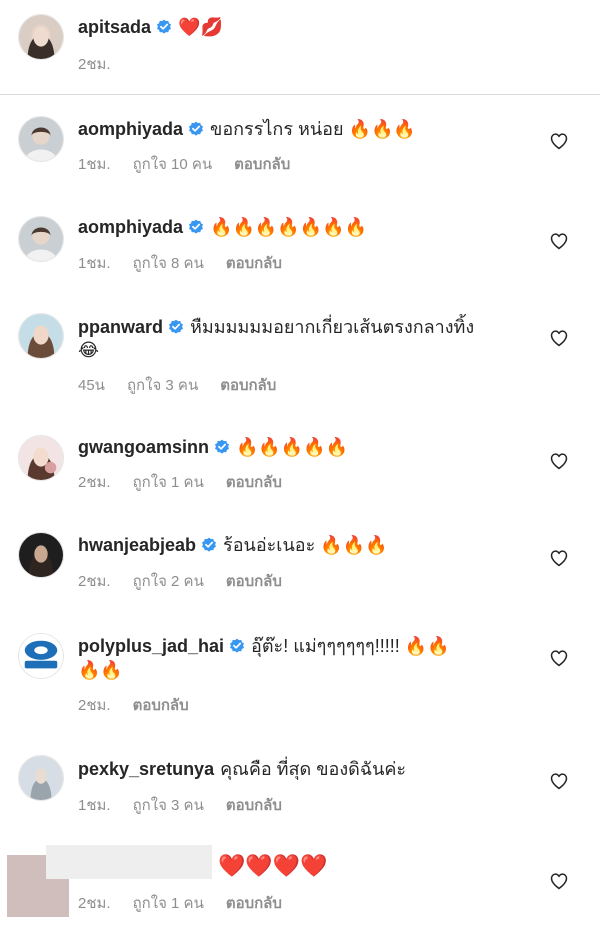 This screenshot has width=600, height=941. I want to click on comment-meta: 1ชม. ถูกใจ 8 คน ตอบกลับ, so click(191, 263).